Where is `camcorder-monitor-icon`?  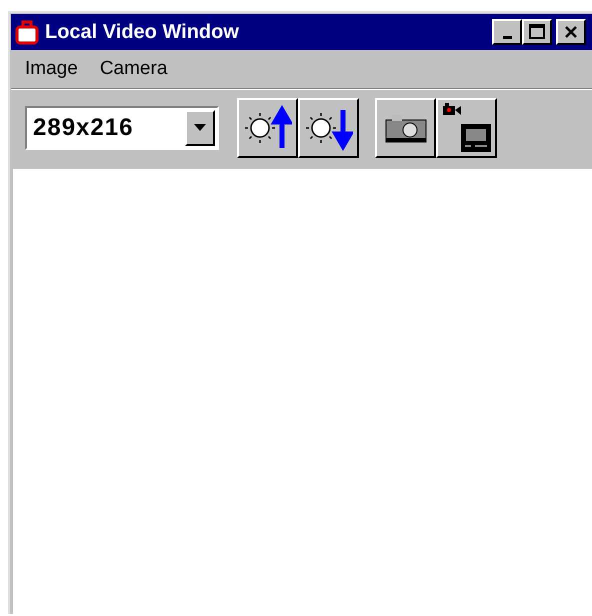
camcorder-monitor-icon is located at coordinates (466, 128).